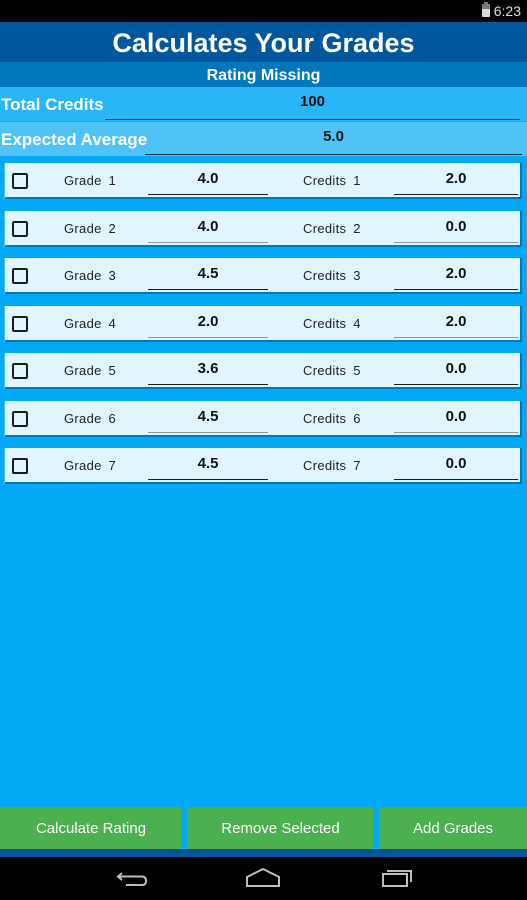 This screenshot has height=900, width=527. What do you see at coordinates (263, 74) in the screenshot?
I see `rating-status: Rating Missing` at bounding box center [263, 74].